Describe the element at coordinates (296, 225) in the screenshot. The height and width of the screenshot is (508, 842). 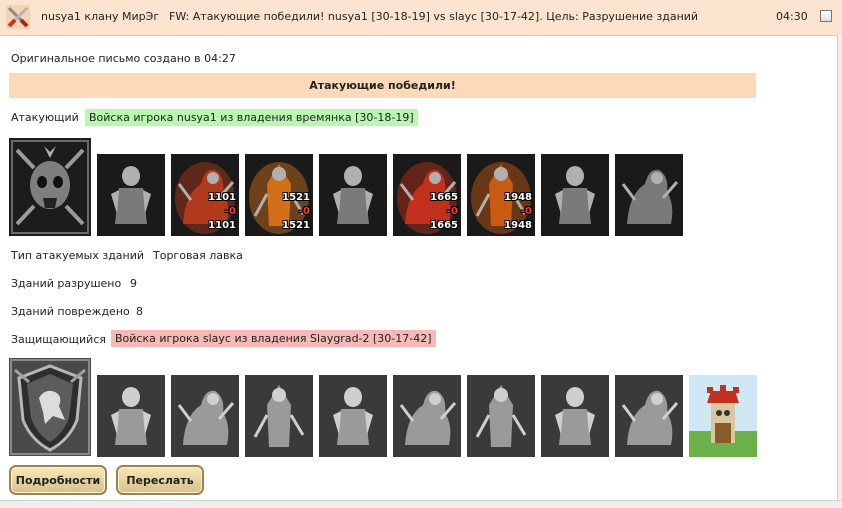
I see `unit-remaining: 1521` at that location.